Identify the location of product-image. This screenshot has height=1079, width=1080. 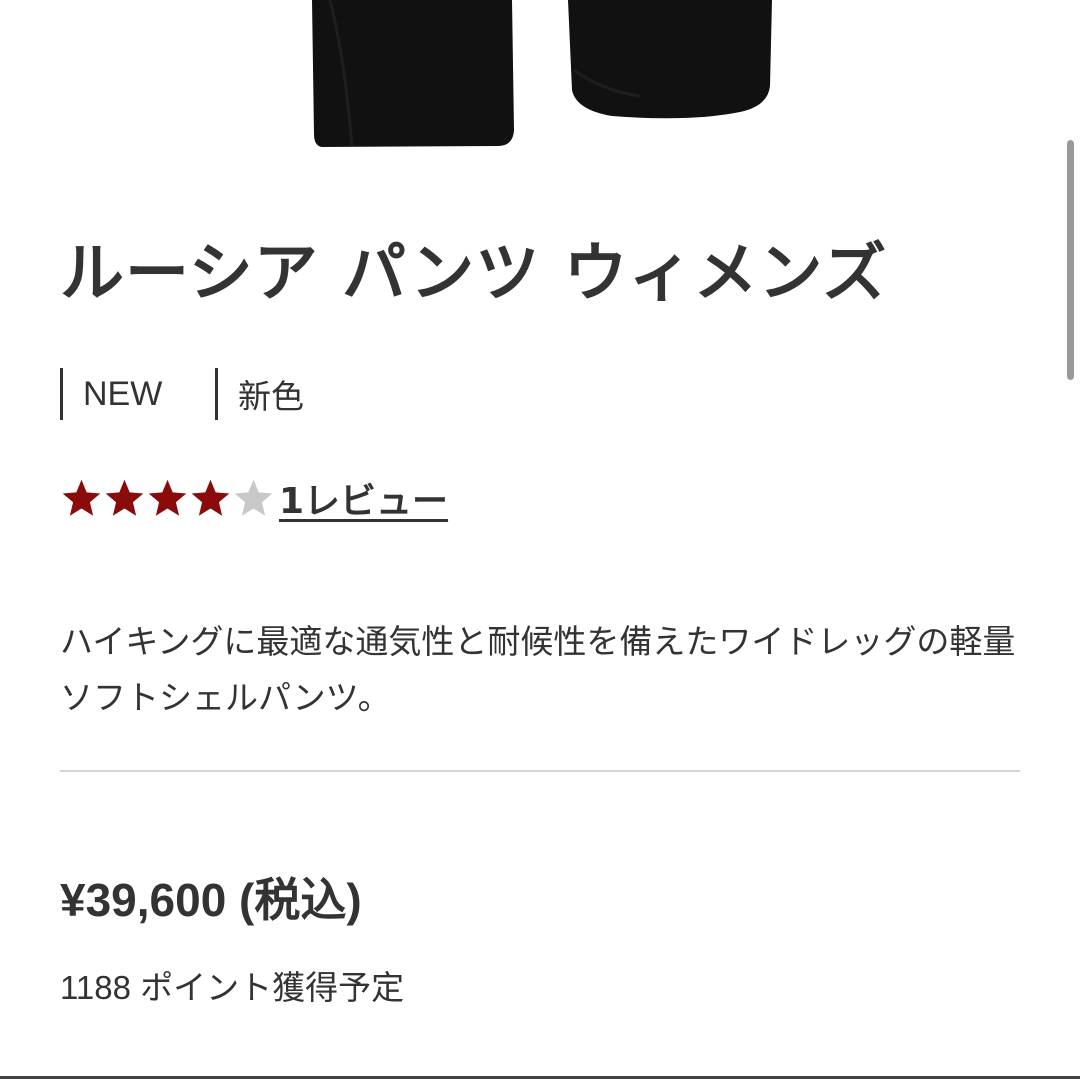
(540, 75).